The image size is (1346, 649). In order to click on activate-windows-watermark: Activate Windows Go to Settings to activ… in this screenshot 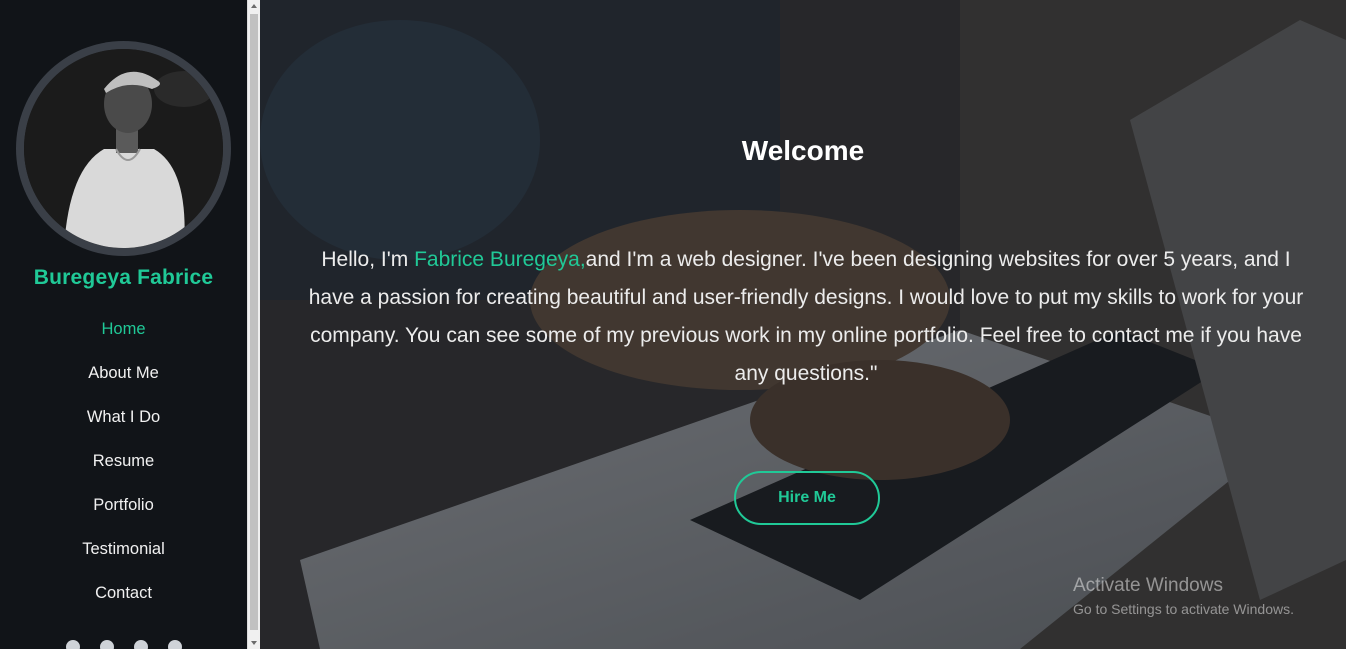, I will do `click(1183, 596)`.